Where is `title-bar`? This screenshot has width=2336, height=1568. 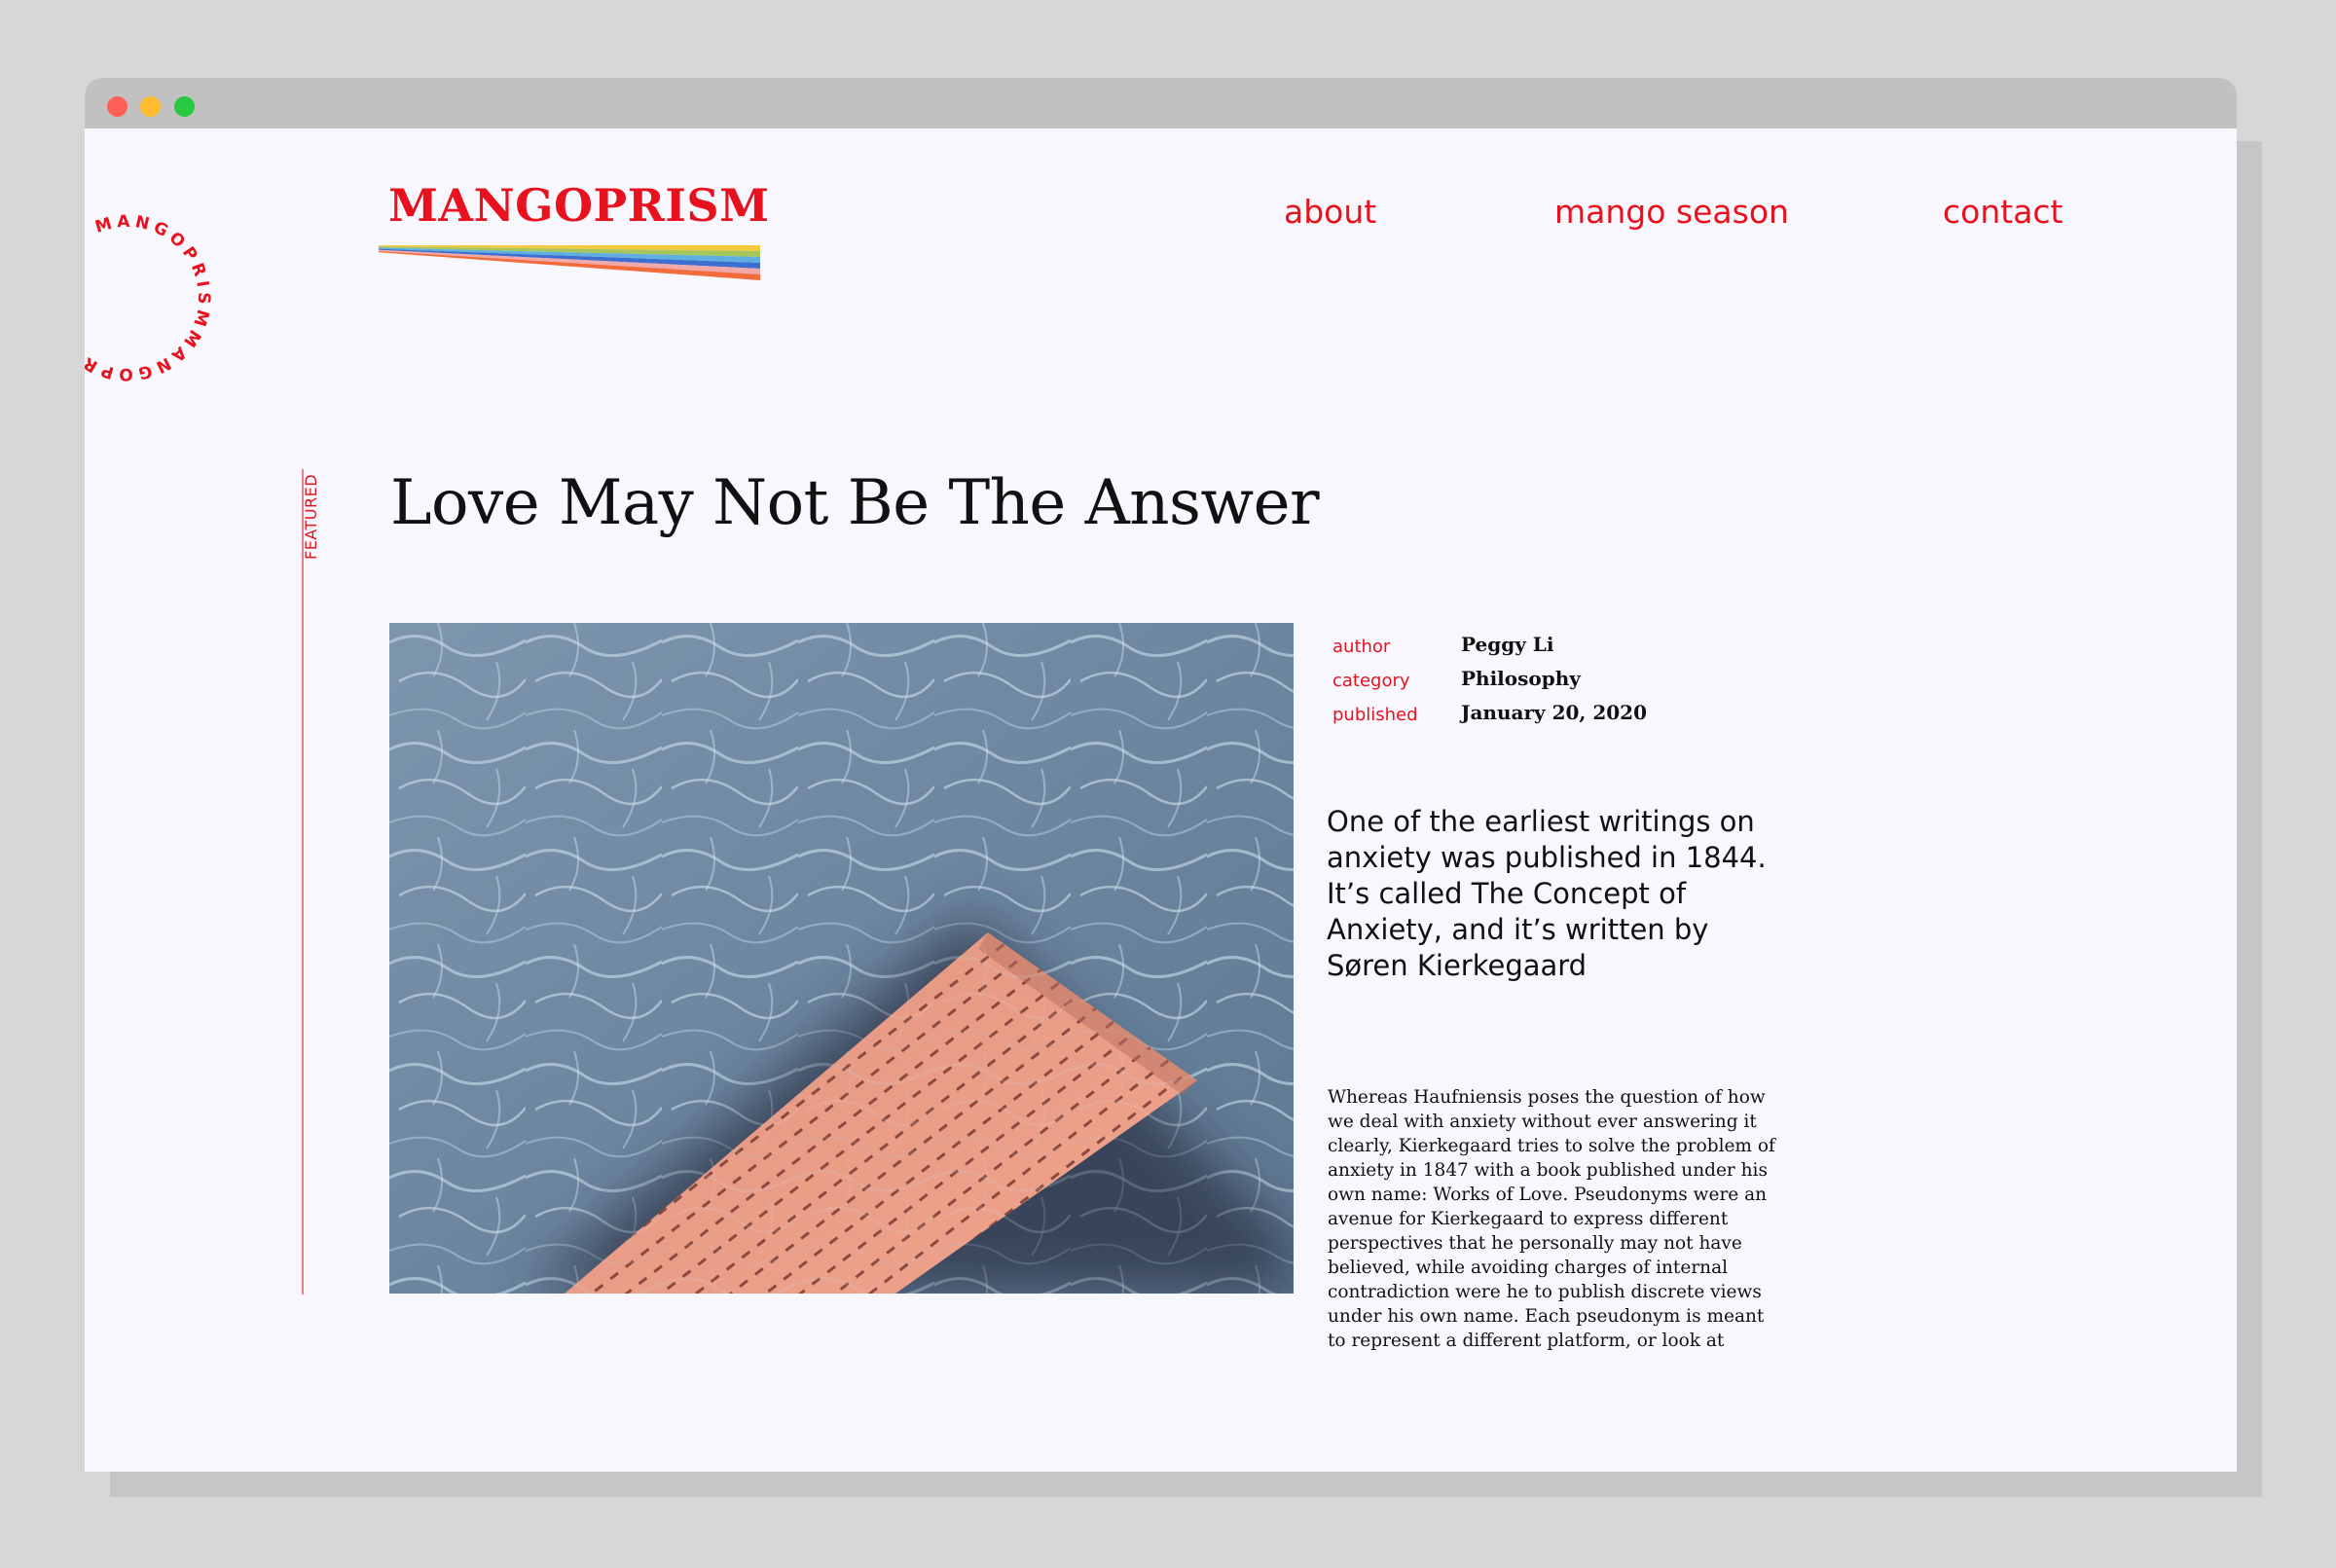 title-bar is located at coordinates (1161, 103).